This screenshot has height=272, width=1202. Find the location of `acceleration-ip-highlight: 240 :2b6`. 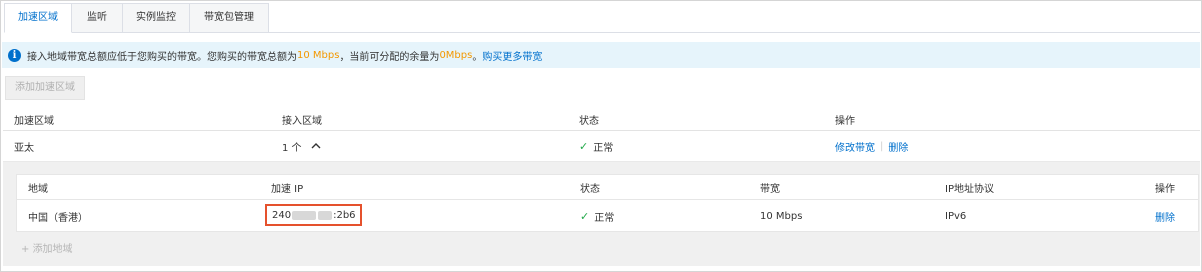

acceleration-ip-highlight: 240 :2b6 is located at coordinates (313, 215).